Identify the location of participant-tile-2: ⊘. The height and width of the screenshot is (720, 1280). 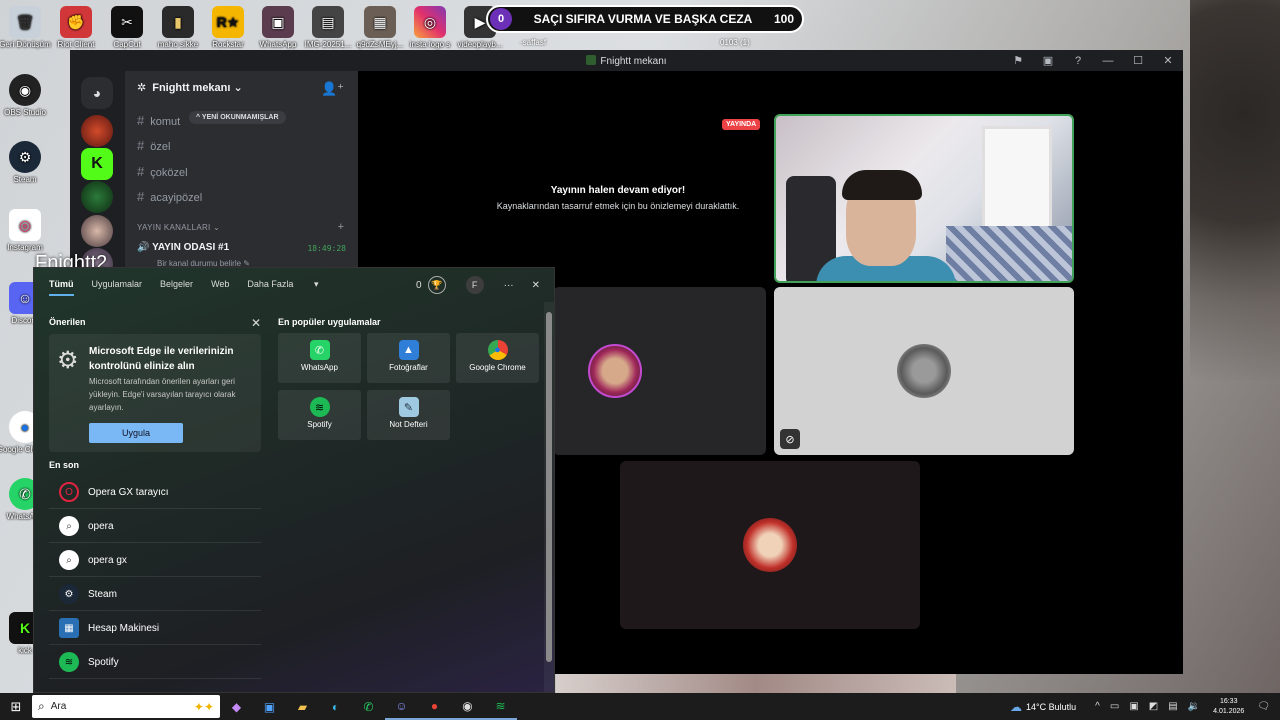
(924, 371).